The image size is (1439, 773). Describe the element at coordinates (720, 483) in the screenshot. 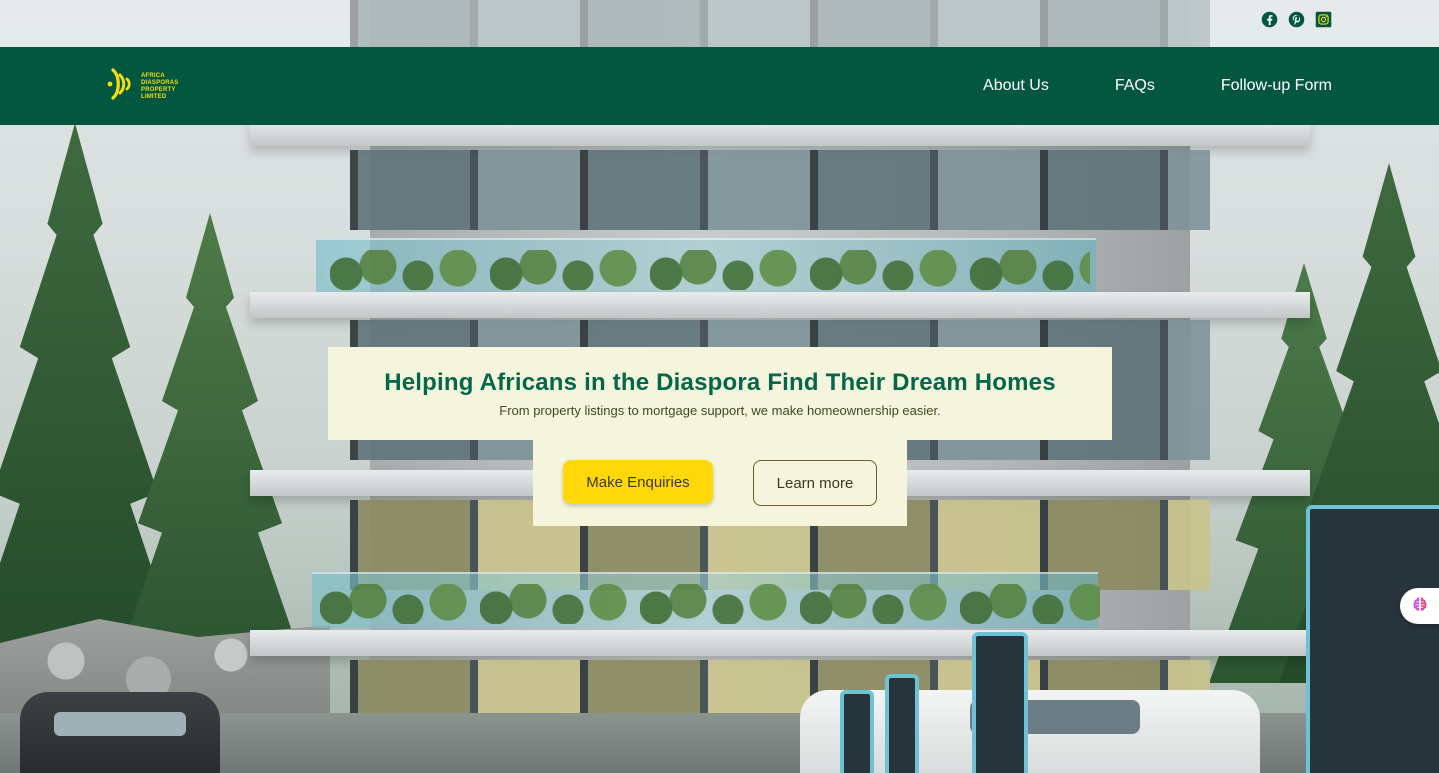

I see `hero-cta-card: Make Enquiries Learn more` at that location.